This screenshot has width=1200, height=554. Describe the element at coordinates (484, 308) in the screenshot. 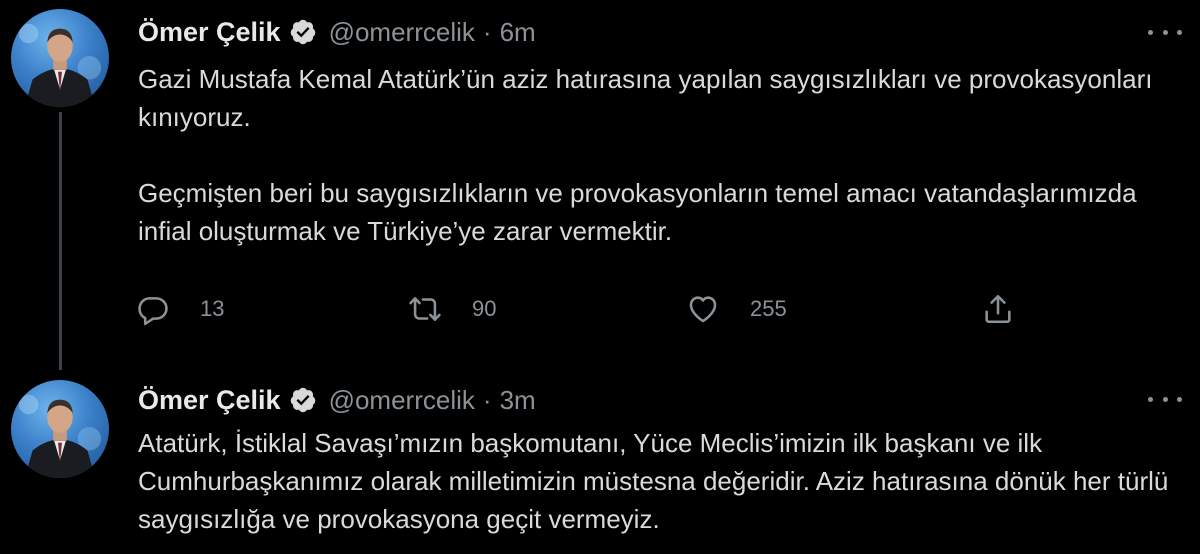

I see `retweet-count: 90` at that location.